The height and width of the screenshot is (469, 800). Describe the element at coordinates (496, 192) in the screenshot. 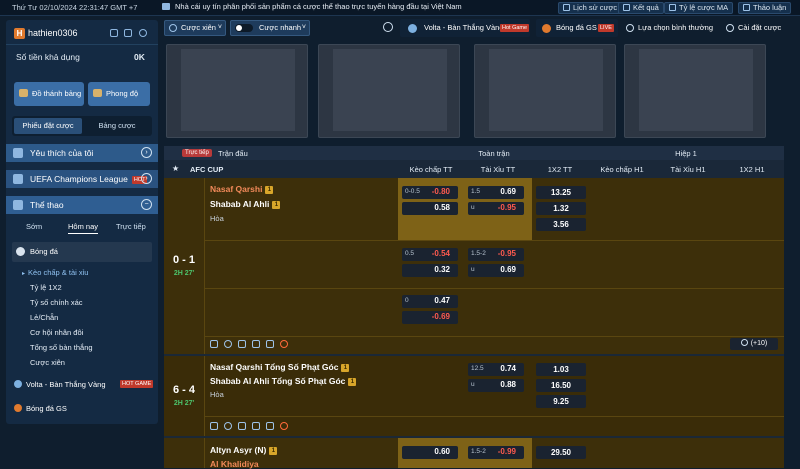

I see `odds-cell: 1.5 0.69` at that location.